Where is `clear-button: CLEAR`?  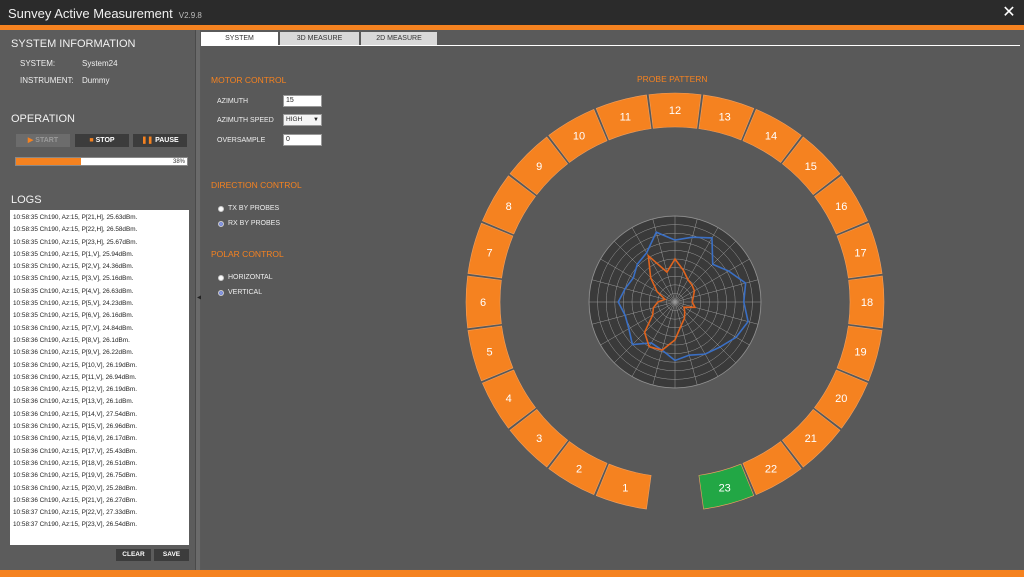 clear-button: CLEAR is located at coordinates (133, 555).